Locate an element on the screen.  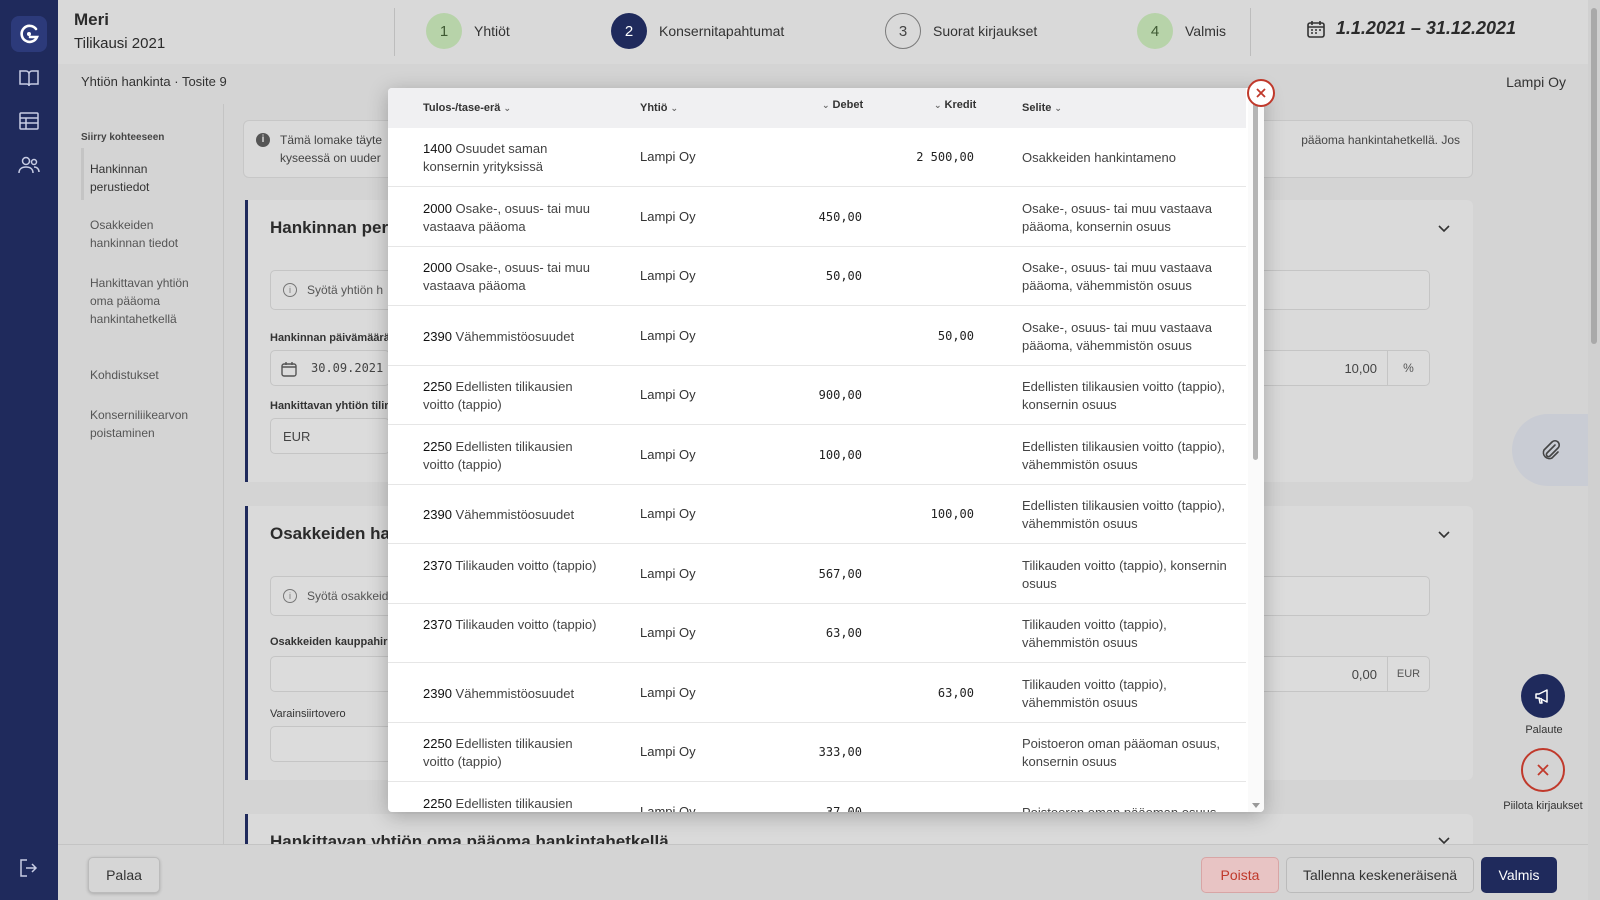
column-description: Selite ⌄ is located at coordinates (1042, 108).